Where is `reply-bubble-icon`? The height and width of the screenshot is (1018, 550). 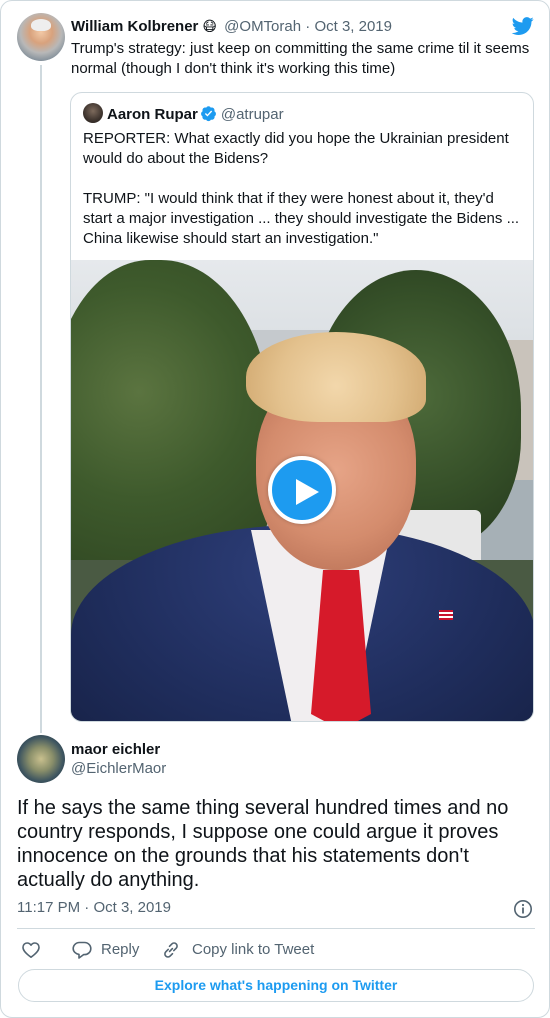 reply-bubble-icon is located at coordinates (82, 950).